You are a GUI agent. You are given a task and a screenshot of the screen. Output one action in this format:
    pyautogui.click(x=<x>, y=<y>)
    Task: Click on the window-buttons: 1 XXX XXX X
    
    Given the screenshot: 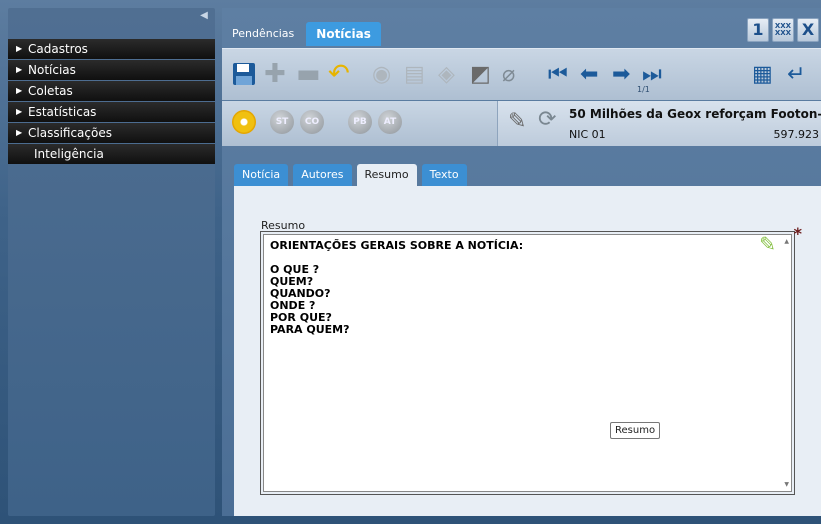 What is the action you would take?
    pyautogui.click(x=783, y=30)
    